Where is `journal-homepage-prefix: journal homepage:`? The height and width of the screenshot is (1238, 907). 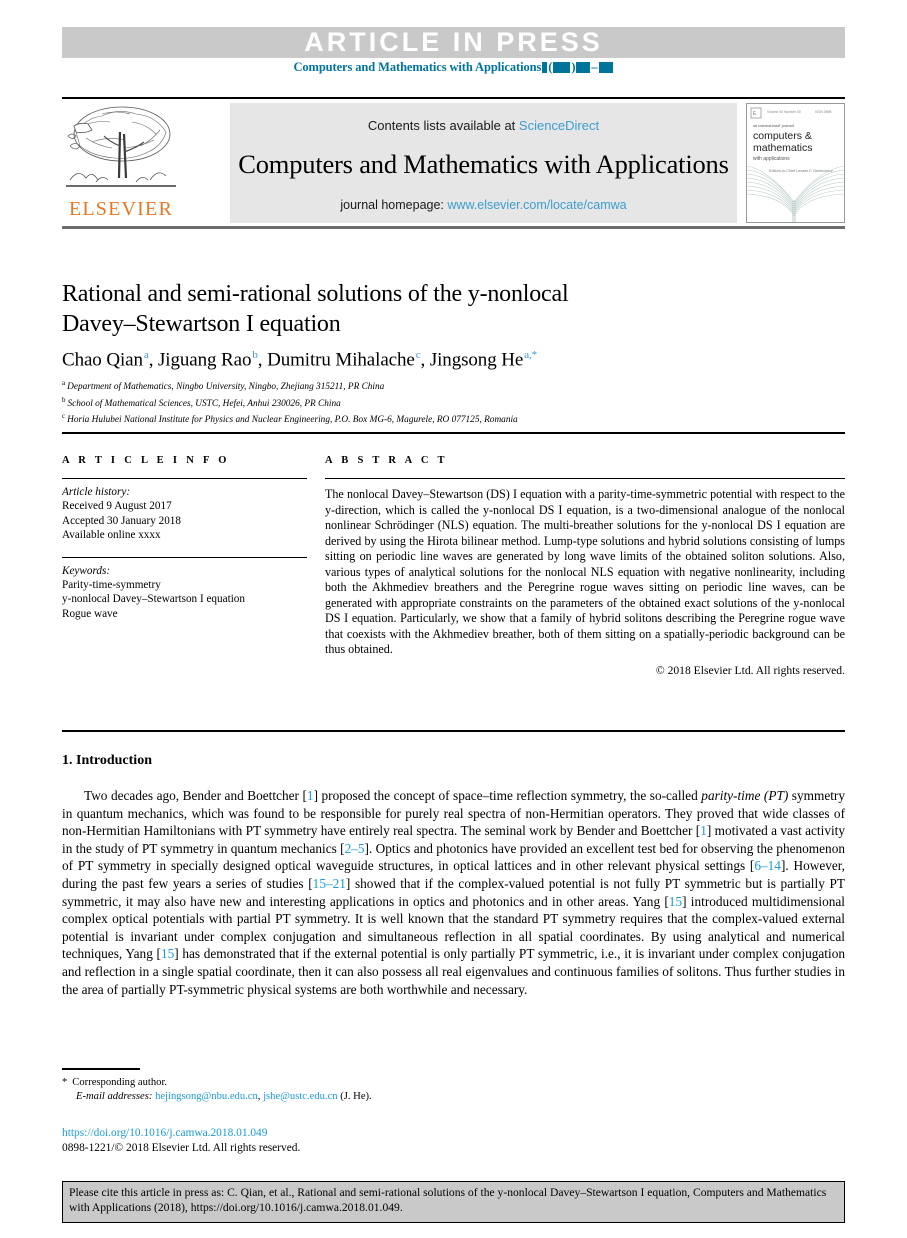 journal-homepage-prefix: journal homepage: is located at coordinates (394, 205).